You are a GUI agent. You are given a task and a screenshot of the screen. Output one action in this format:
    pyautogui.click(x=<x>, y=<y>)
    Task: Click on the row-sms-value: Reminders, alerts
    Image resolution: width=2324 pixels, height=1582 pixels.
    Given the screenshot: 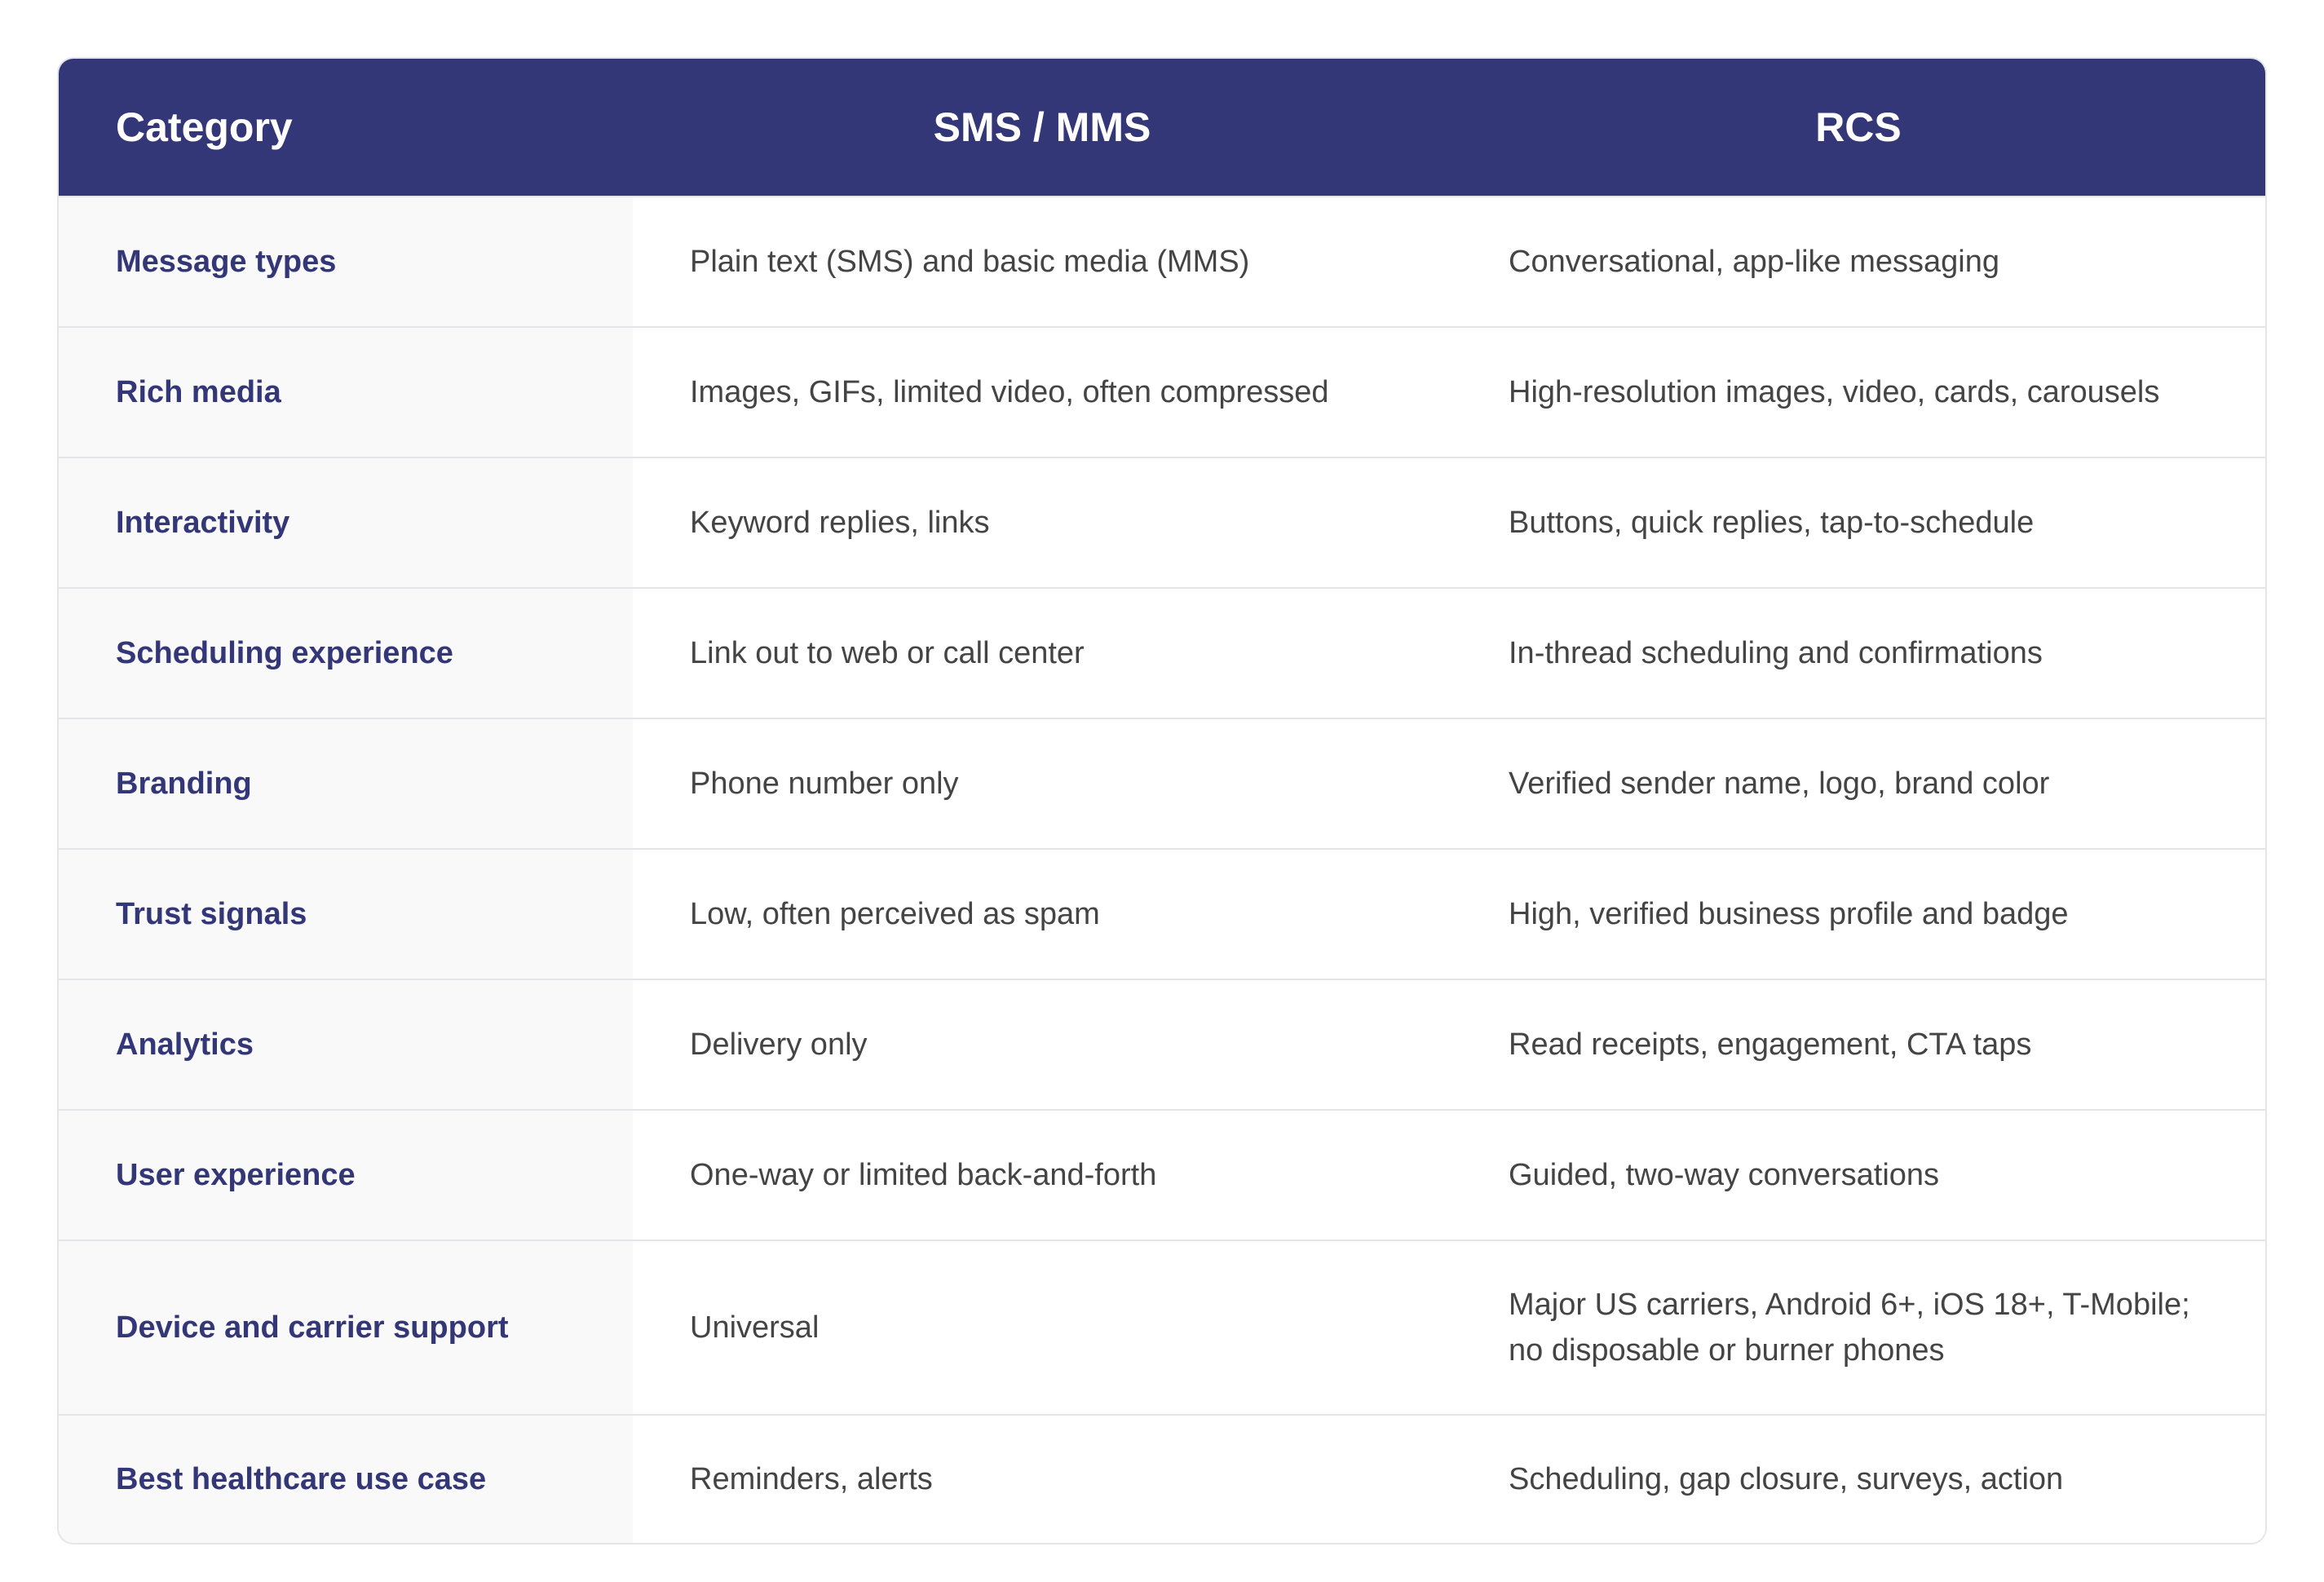 What is the action you would take?
    pyautogui.click(x=1042, y=1479)
    